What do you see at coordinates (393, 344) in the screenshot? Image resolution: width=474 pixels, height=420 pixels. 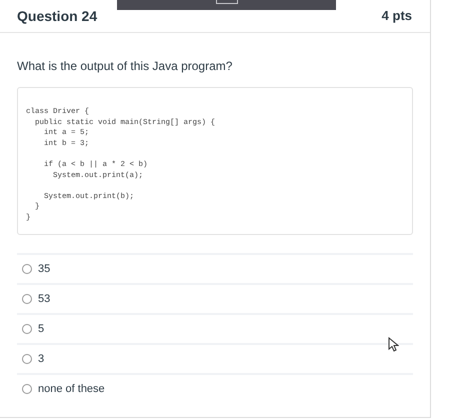 I see `mouse-pointer-icon` at bounding box center [393, 344].